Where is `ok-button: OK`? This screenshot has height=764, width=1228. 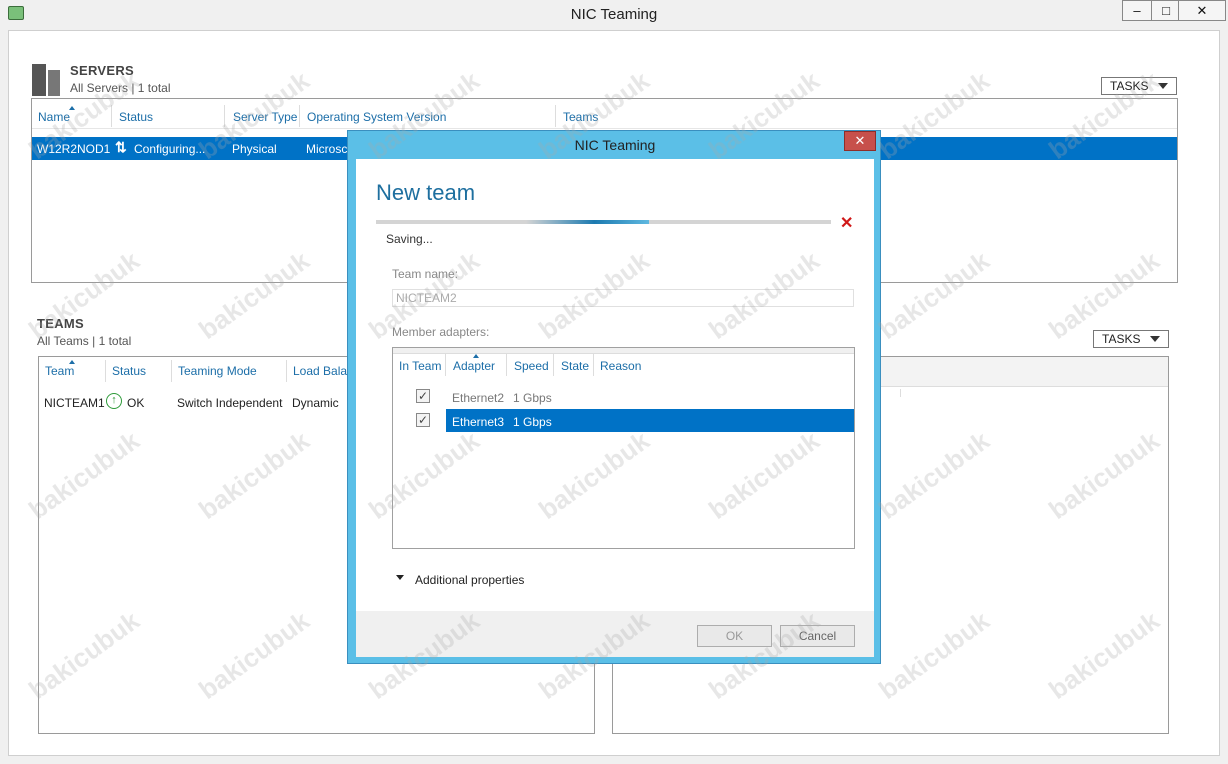 ok-button: OK is located at coordinates (734, 636).